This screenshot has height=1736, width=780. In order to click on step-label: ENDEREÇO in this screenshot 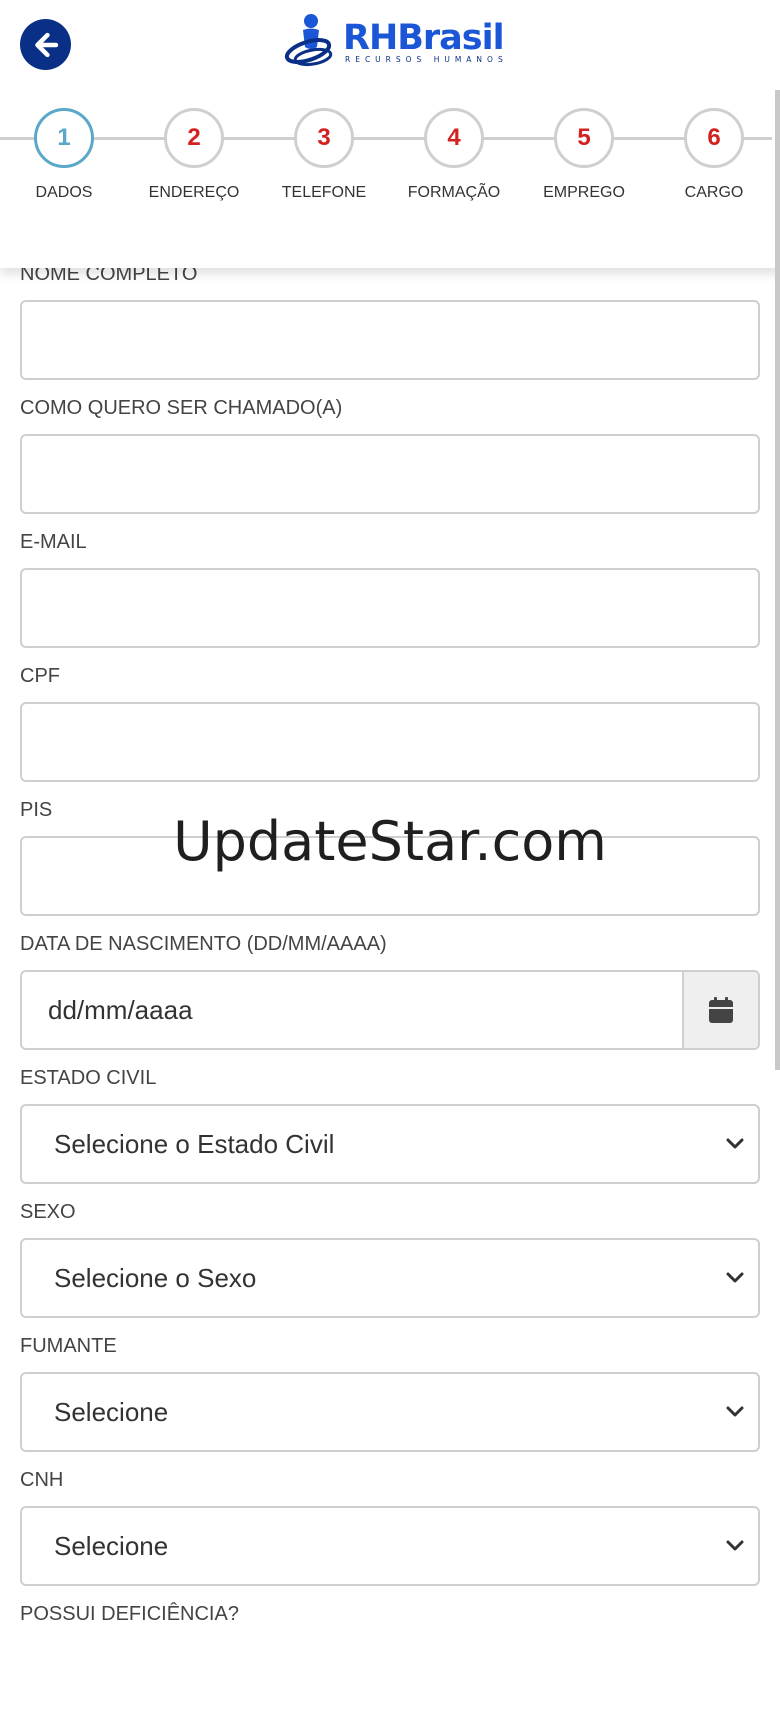, I will do `click(194, 192)`.